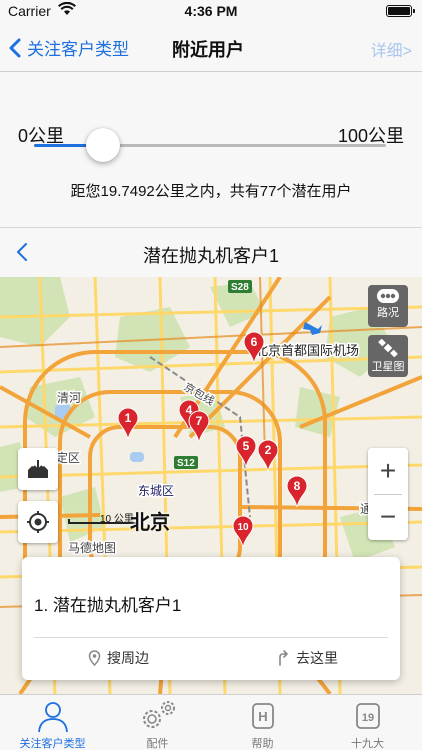  I want to click on satellite-label: 卫星图, so click(388, 367).